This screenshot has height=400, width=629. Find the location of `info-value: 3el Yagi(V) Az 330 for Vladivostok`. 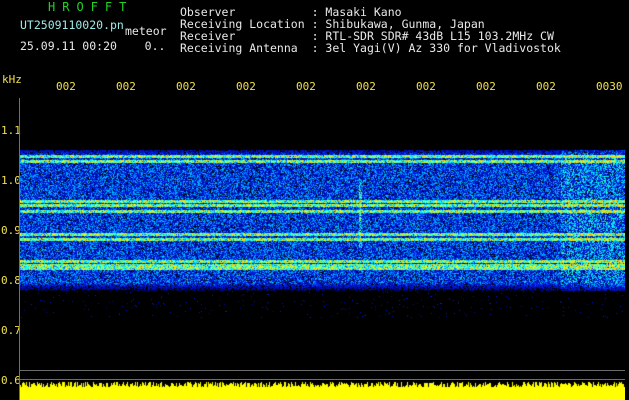

info-value: 3el Yagi(V) Az 330 for Vladivostok is located at coordinates (443, 48).